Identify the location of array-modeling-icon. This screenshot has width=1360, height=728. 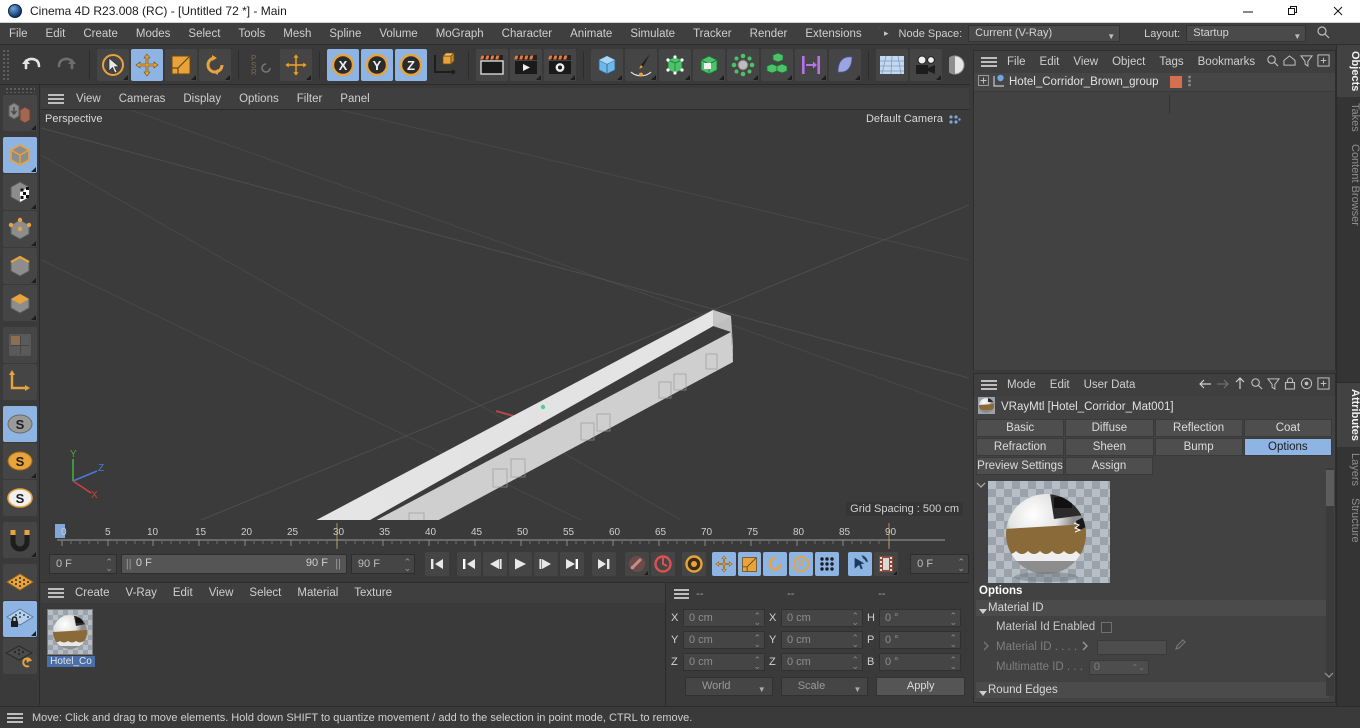
(709, 64).